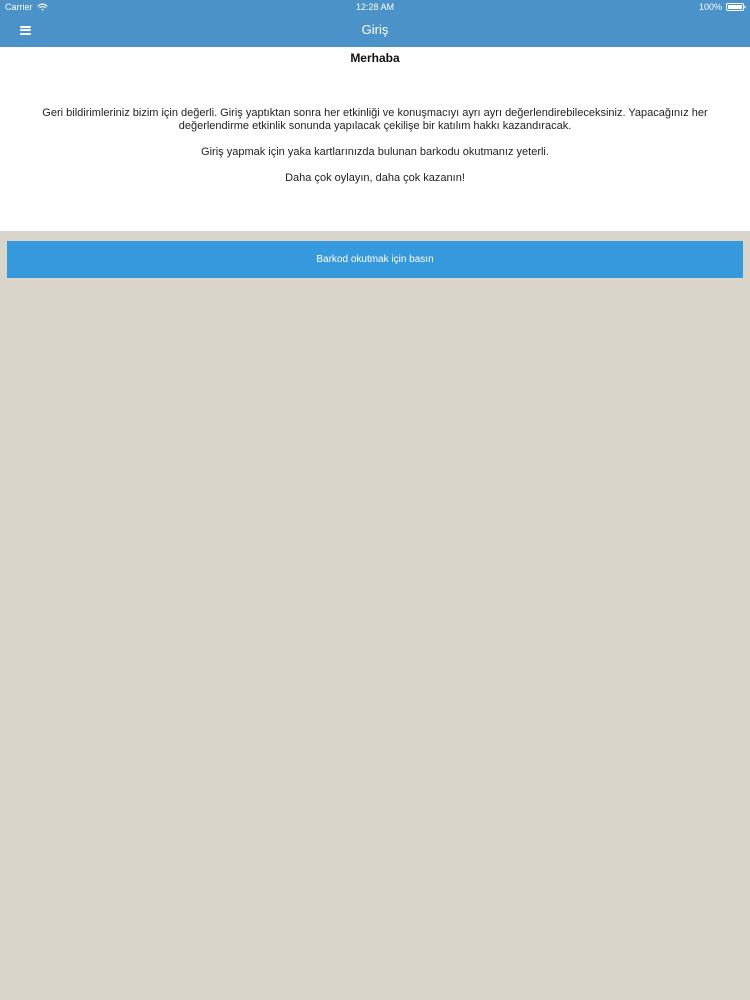 The image size is (750, 1000). What do you see at coordinates (375, 178) in the screenshot?
I see `vote-message: Daha çok oylayın, daha çok kazanın!` at bounding box center [375, 178].